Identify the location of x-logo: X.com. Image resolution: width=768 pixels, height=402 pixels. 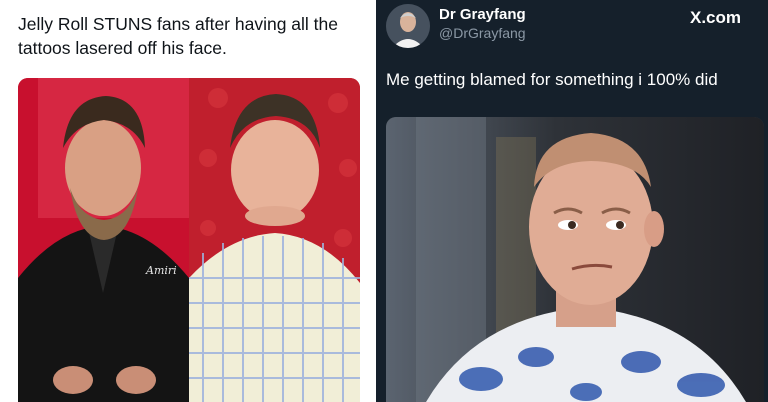
(716, 17).